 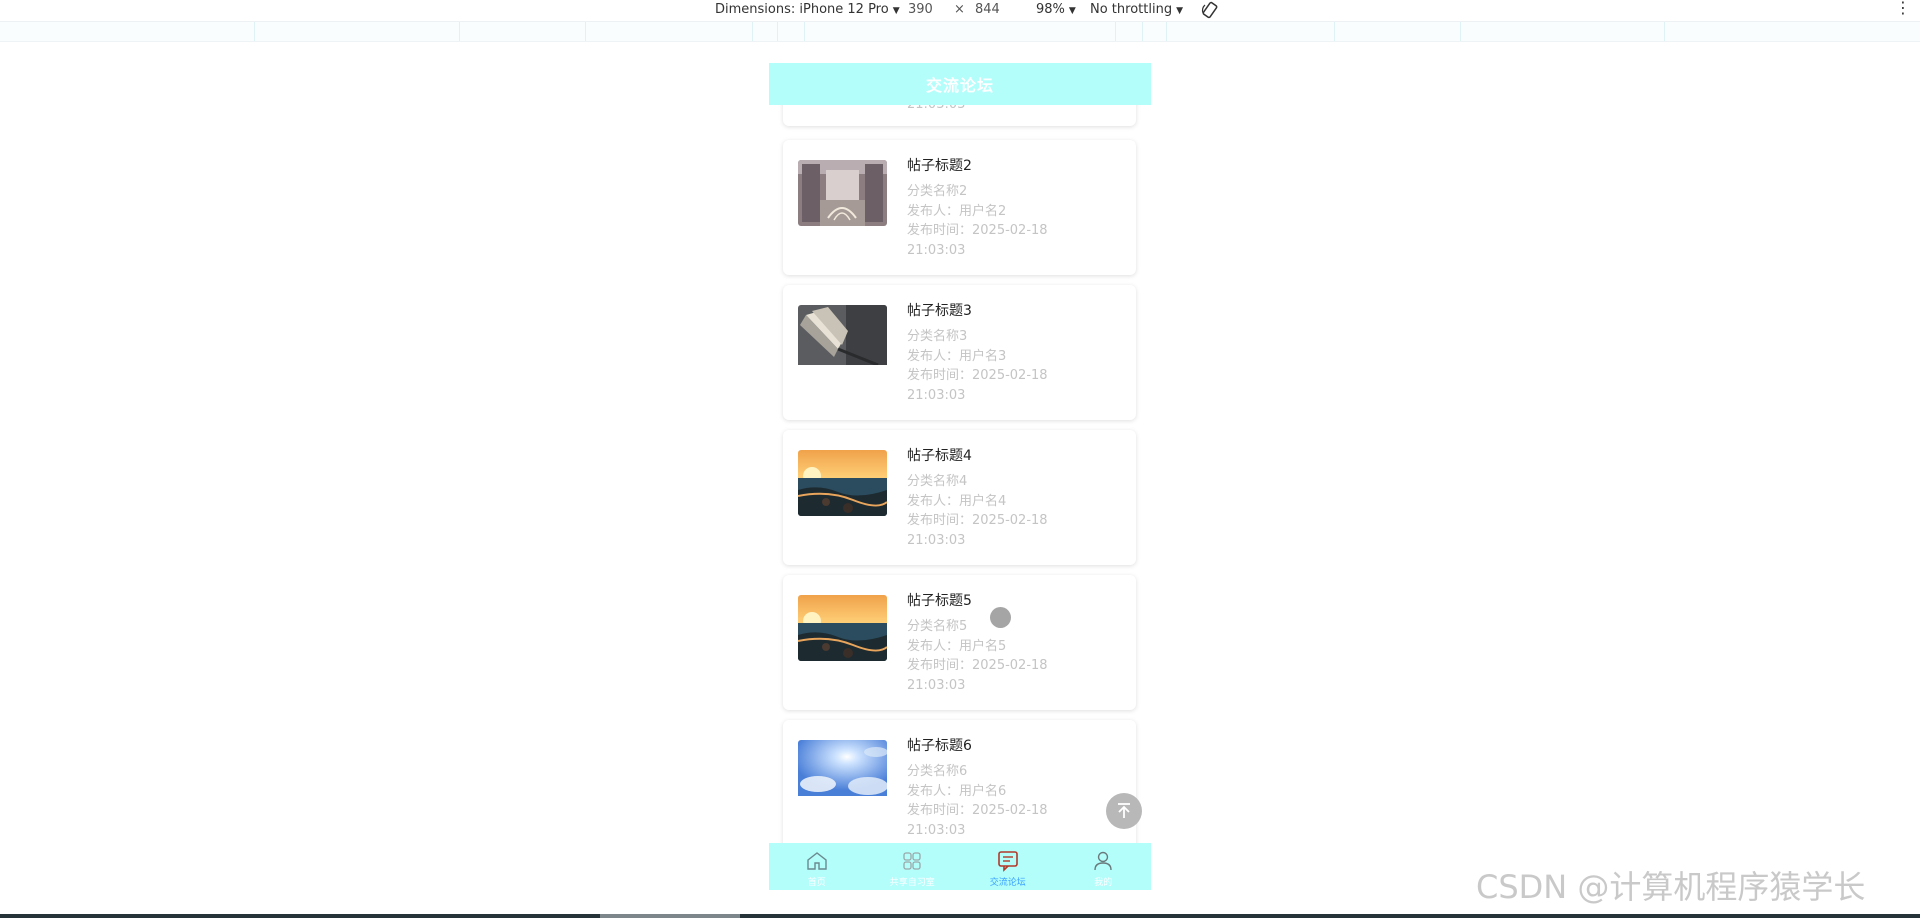 I want to click on zoom-caret-icon: ▼, so click(x=1072, y=11).